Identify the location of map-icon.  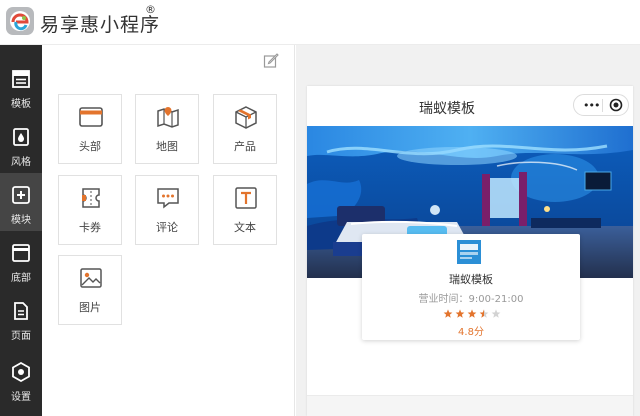
(168, 117).